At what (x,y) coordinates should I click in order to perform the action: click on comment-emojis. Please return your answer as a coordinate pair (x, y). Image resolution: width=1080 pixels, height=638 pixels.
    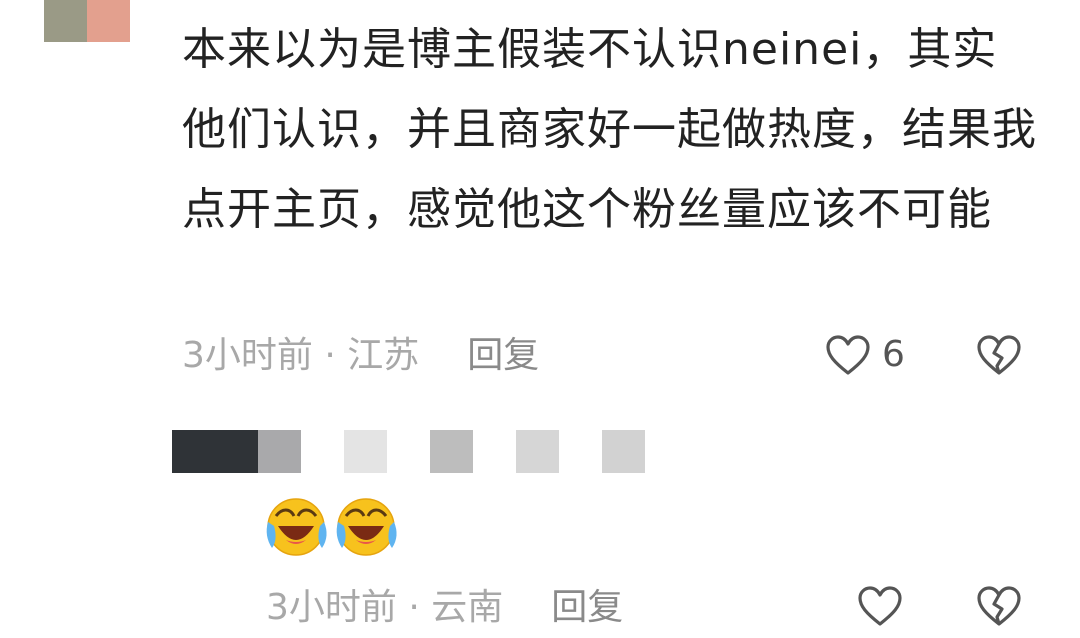
    Looking at the image, I should click on (332, 527).